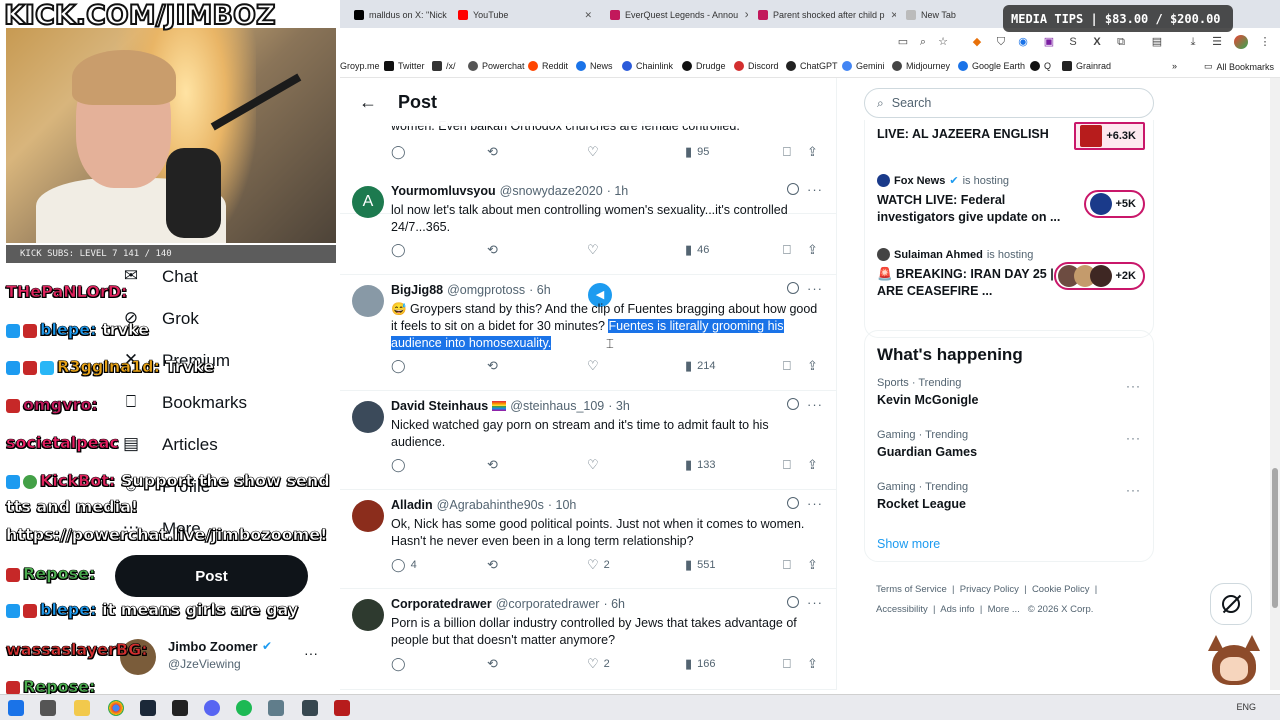 The width and height of the screenshot is (1280, 720). I want to click on x-extension-icon: X, so click(1097, 42).